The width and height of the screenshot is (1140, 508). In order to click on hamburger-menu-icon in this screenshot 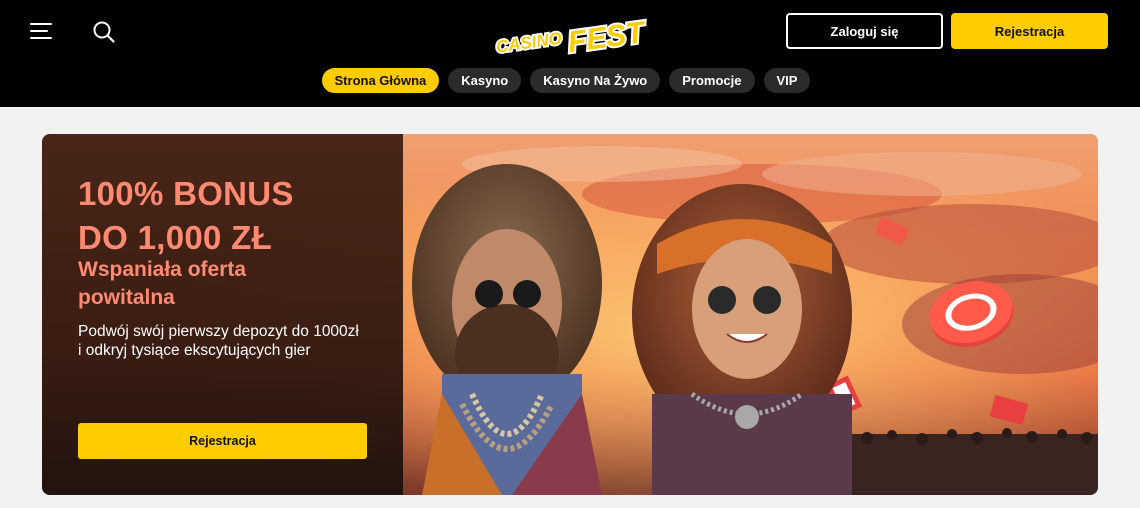, I will do `click(43, 31)`.